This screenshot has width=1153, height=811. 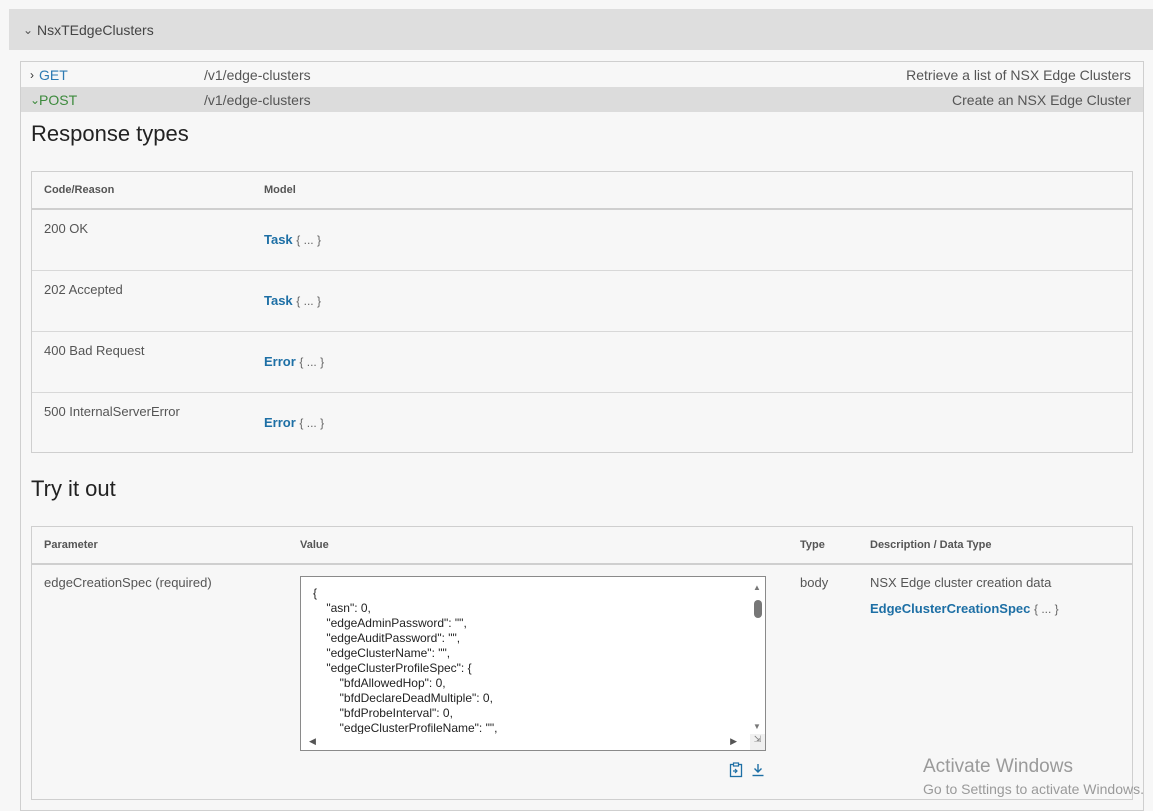 What do you see at coordinates (112, 411) in the screenshot?
I see `response-code: 500 InternalServerError` at bounding box center [112, 411].